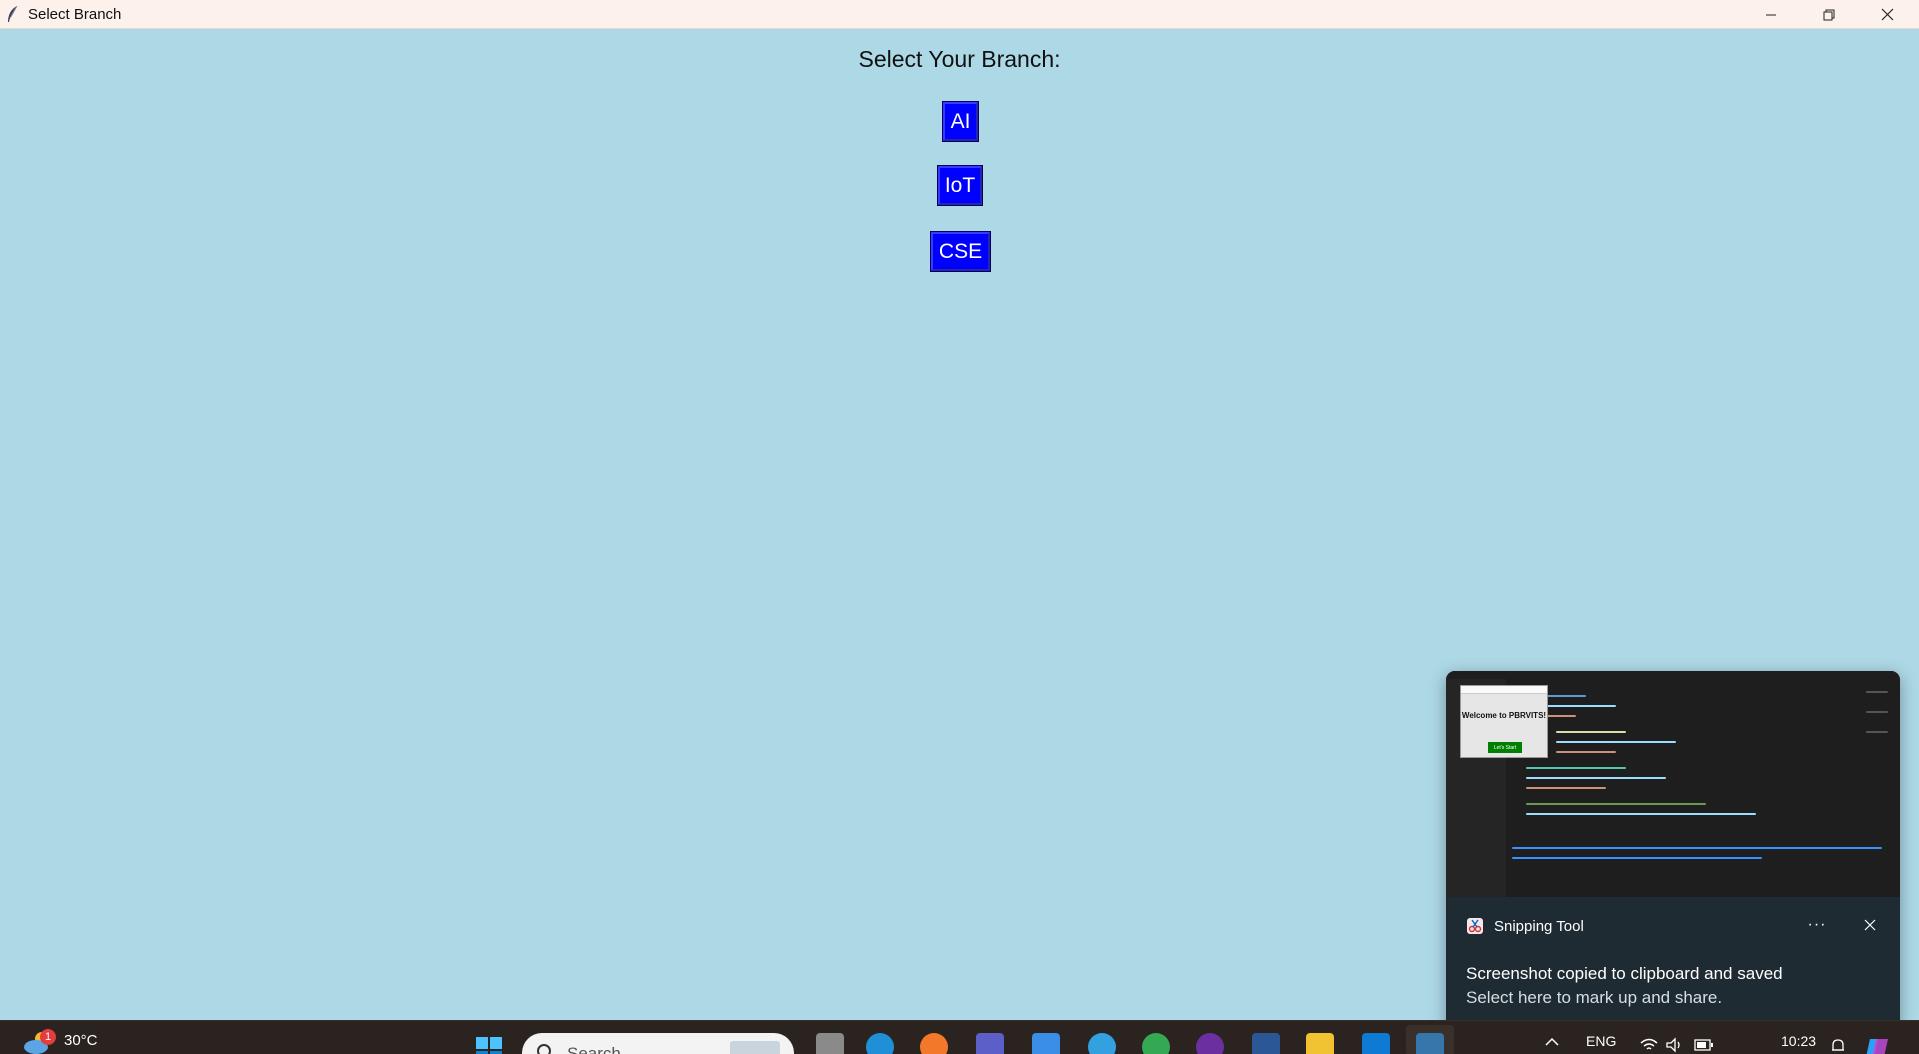 Image resolution: width=1919 pixels, height=1054 pixels. I want to click on copilot-icon, so click(1877, 1044).